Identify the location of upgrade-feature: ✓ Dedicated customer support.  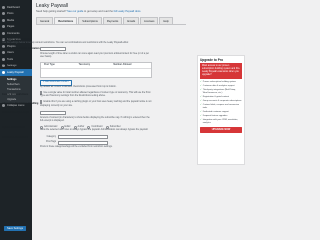
(214, 112).